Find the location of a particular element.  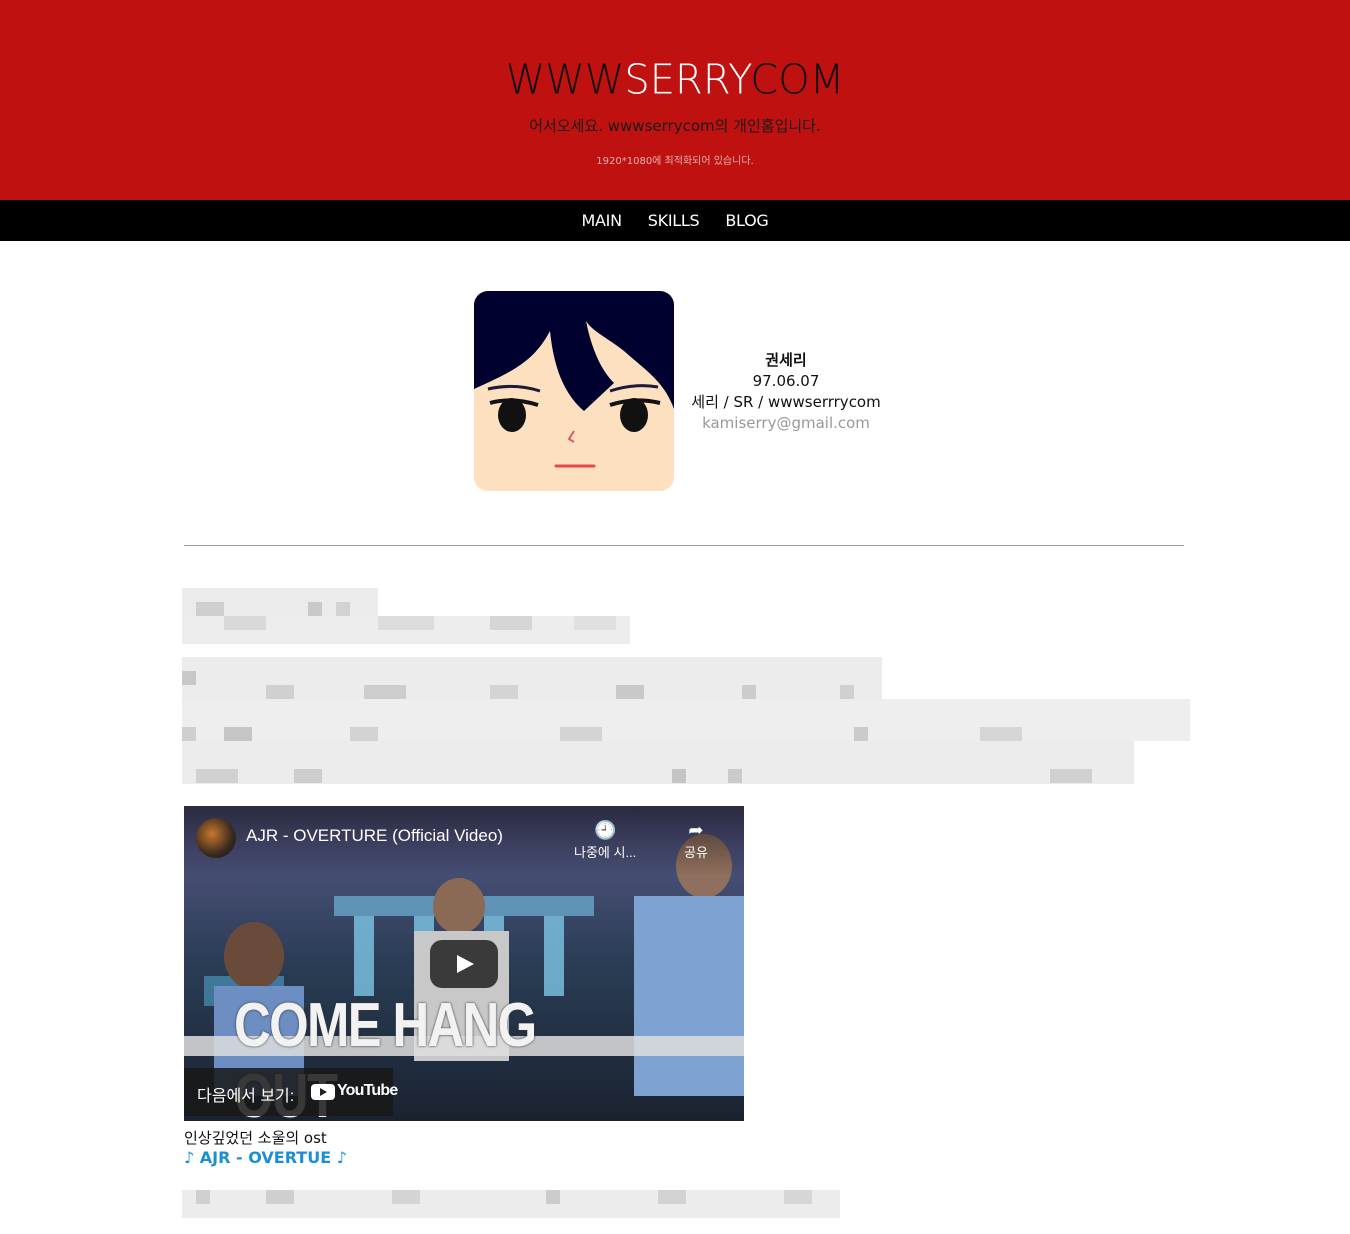

main-nav: MAIN SKILLS BLOG is located at coordinates (675, 220).